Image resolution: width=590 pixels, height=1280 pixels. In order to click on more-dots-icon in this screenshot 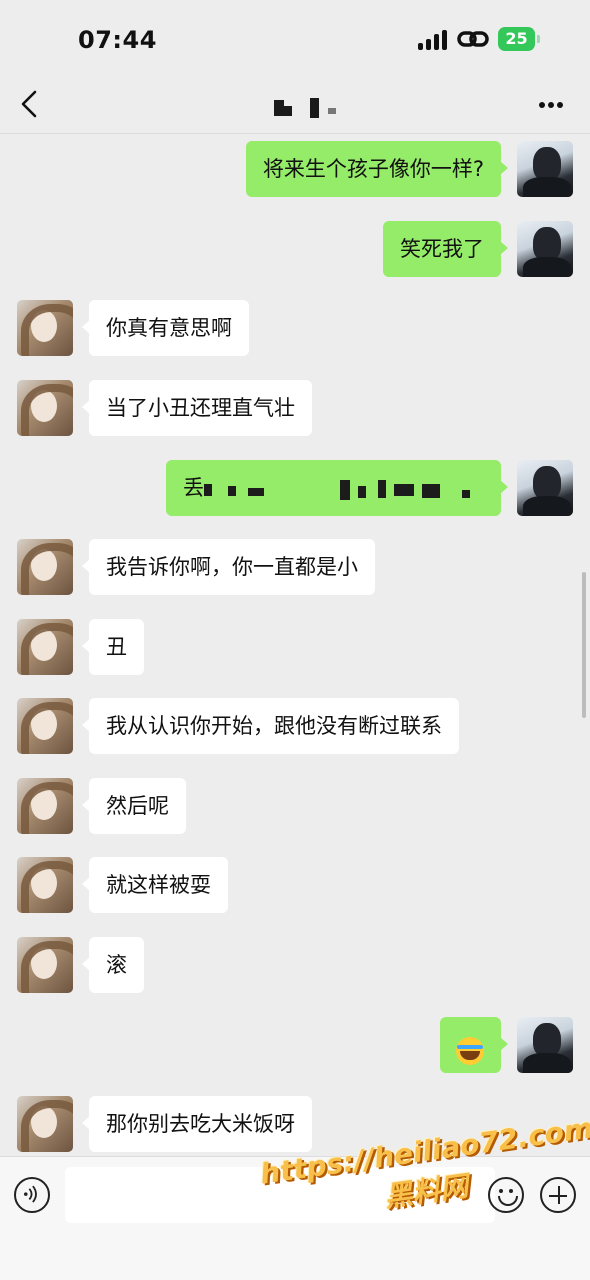, I will do `click(551, 105)`.